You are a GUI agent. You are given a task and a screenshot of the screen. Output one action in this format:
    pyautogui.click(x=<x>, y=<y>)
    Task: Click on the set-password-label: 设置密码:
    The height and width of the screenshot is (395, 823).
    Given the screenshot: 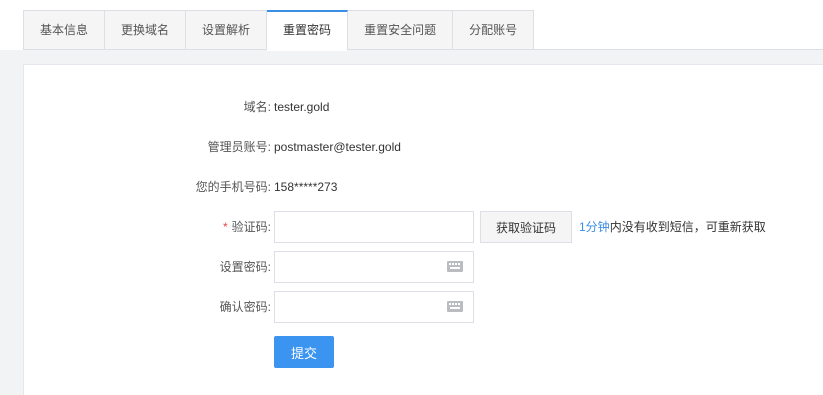 What is the action you would take?
    pyautogui.click(x=245, y=267)
    